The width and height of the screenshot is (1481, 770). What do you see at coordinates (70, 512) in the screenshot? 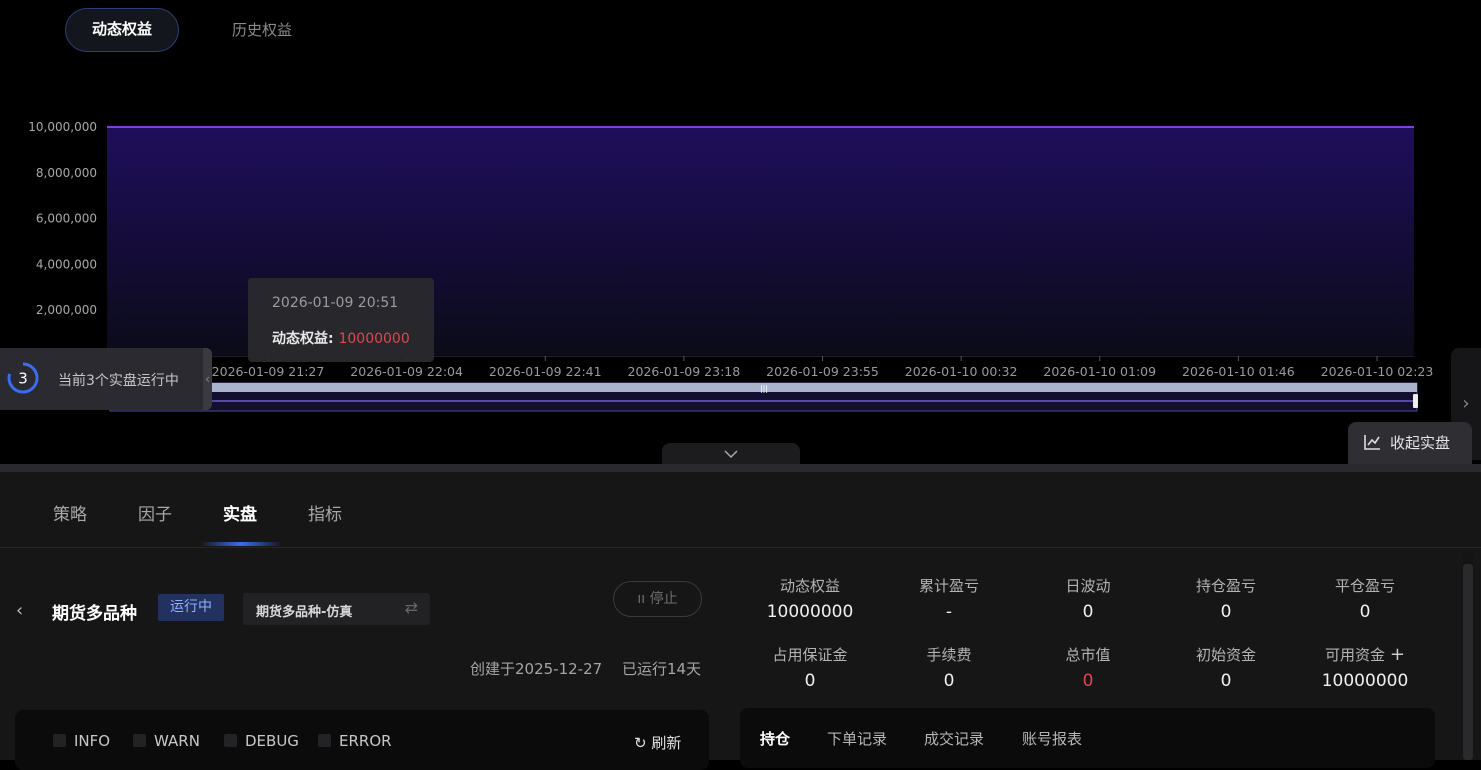
I see `nav-tab-strategy: 策略` at bounding box center [70, 512].